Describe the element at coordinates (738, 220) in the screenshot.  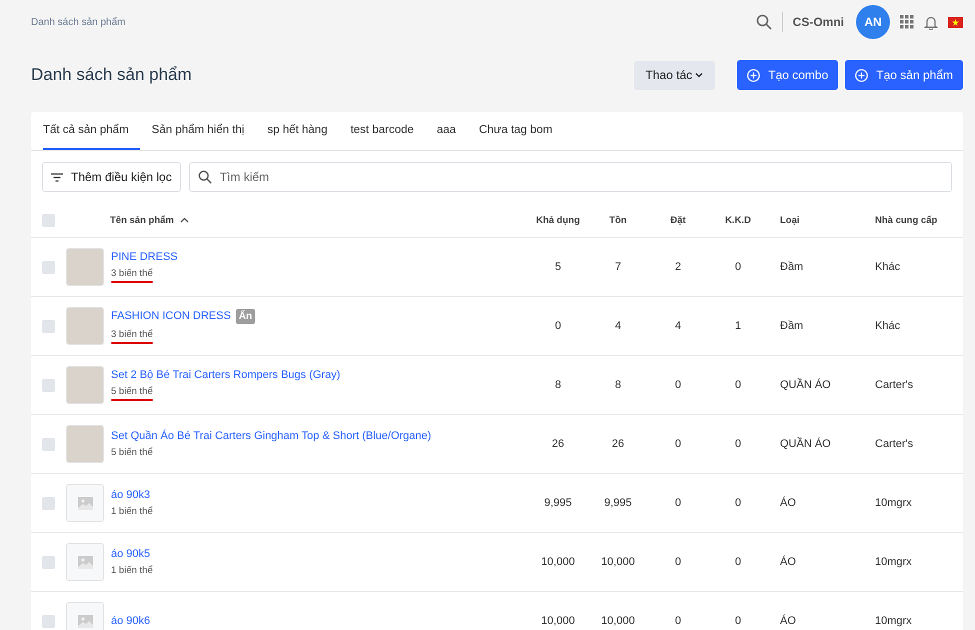
I see `column-header: K.K.D` at that location.